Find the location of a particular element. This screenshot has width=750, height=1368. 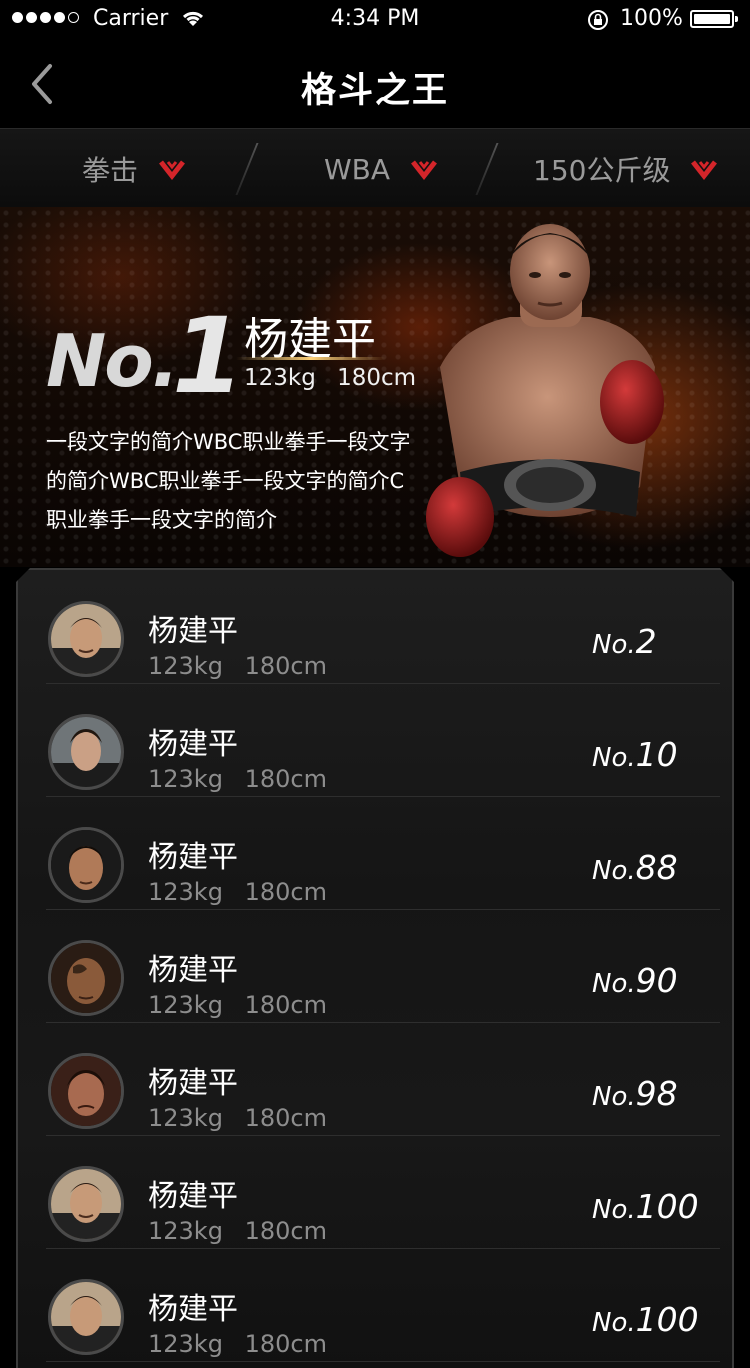

fighter-rank: No.98 is located at coordinates (635, 1093).